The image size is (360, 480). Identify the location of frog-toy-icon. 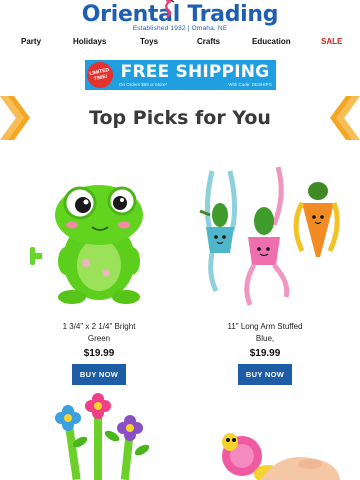
(86, 244).